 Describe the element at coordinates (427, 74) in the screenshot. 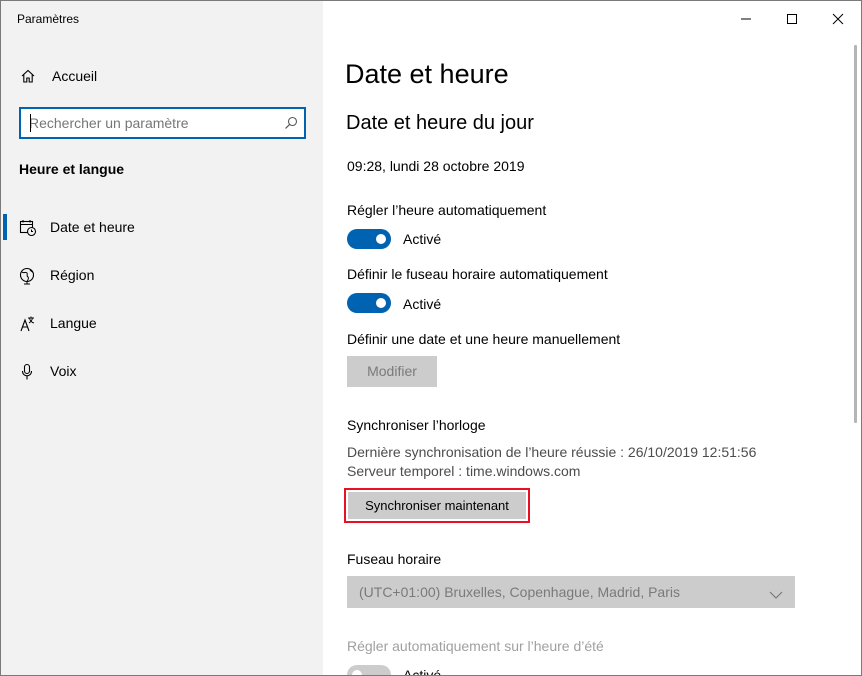

I see `page-title: Date et heure` at that location.